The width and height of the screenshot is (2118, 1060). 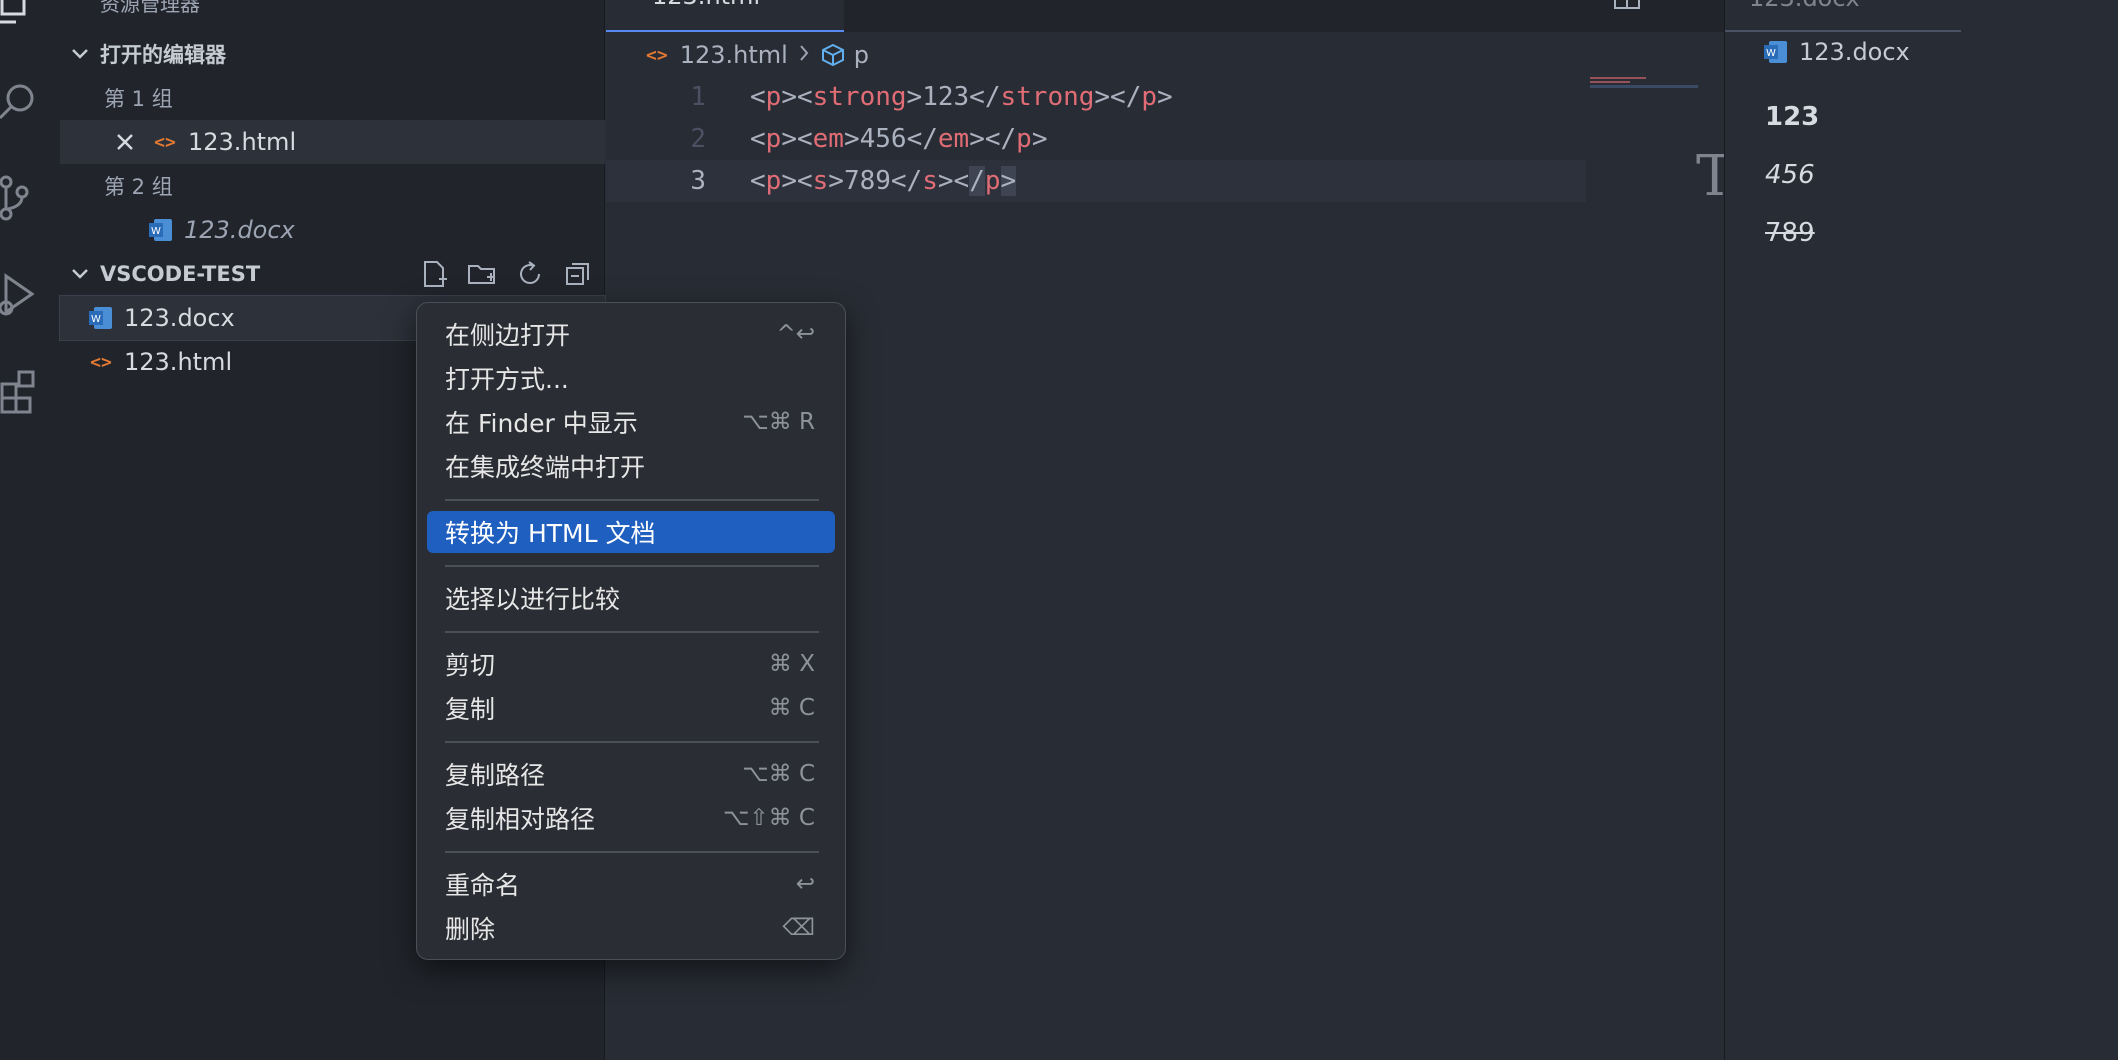 What do you see at coordinates (332, 54) in the screenshot?
I see `open-editors-header: 打开的编辑器` at bounding box center [332, 54].